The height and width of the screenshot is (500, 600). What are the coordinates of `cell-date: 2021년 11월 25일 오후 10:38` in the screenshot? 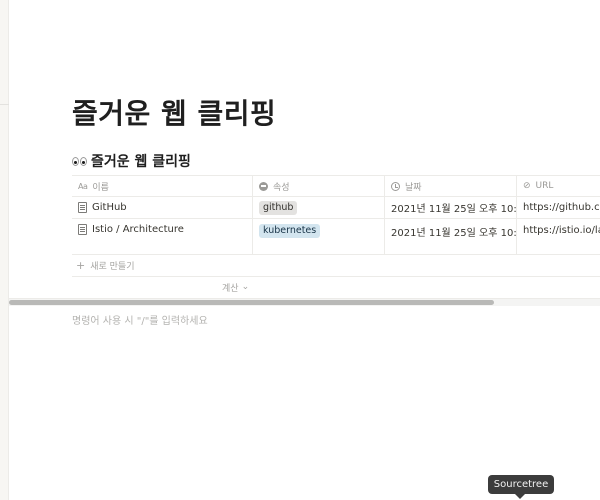 It's located at (451, 207).